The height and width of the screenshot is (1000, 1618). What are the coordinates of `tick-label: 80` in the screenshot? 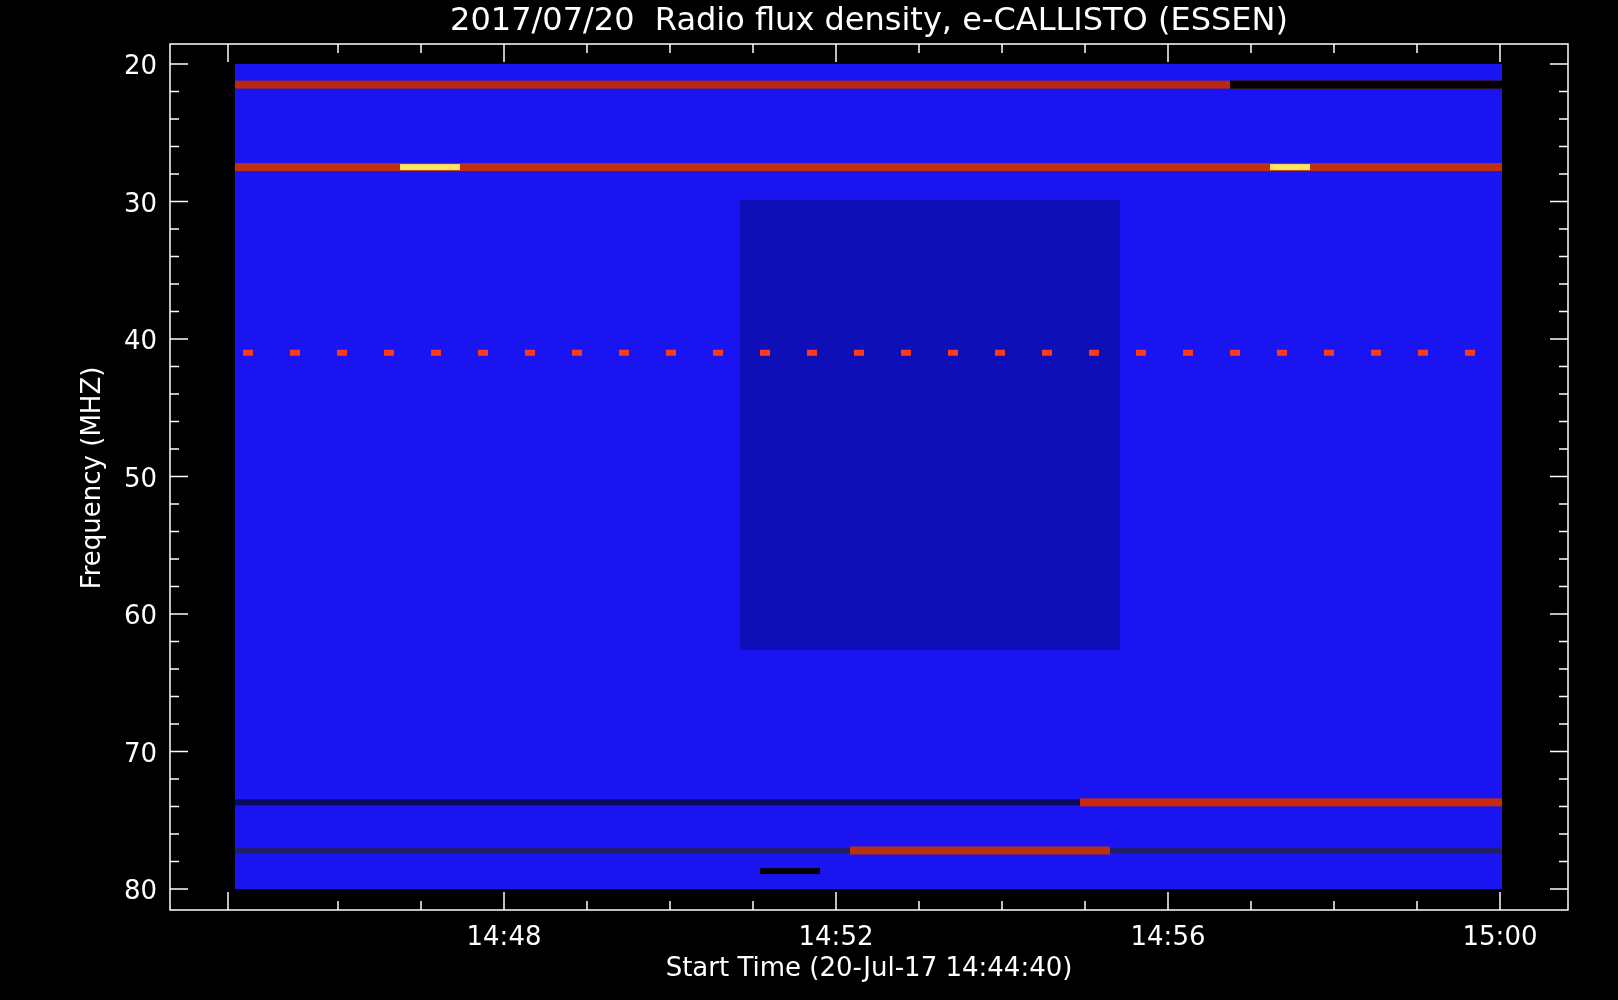 It's located at (140, 890).